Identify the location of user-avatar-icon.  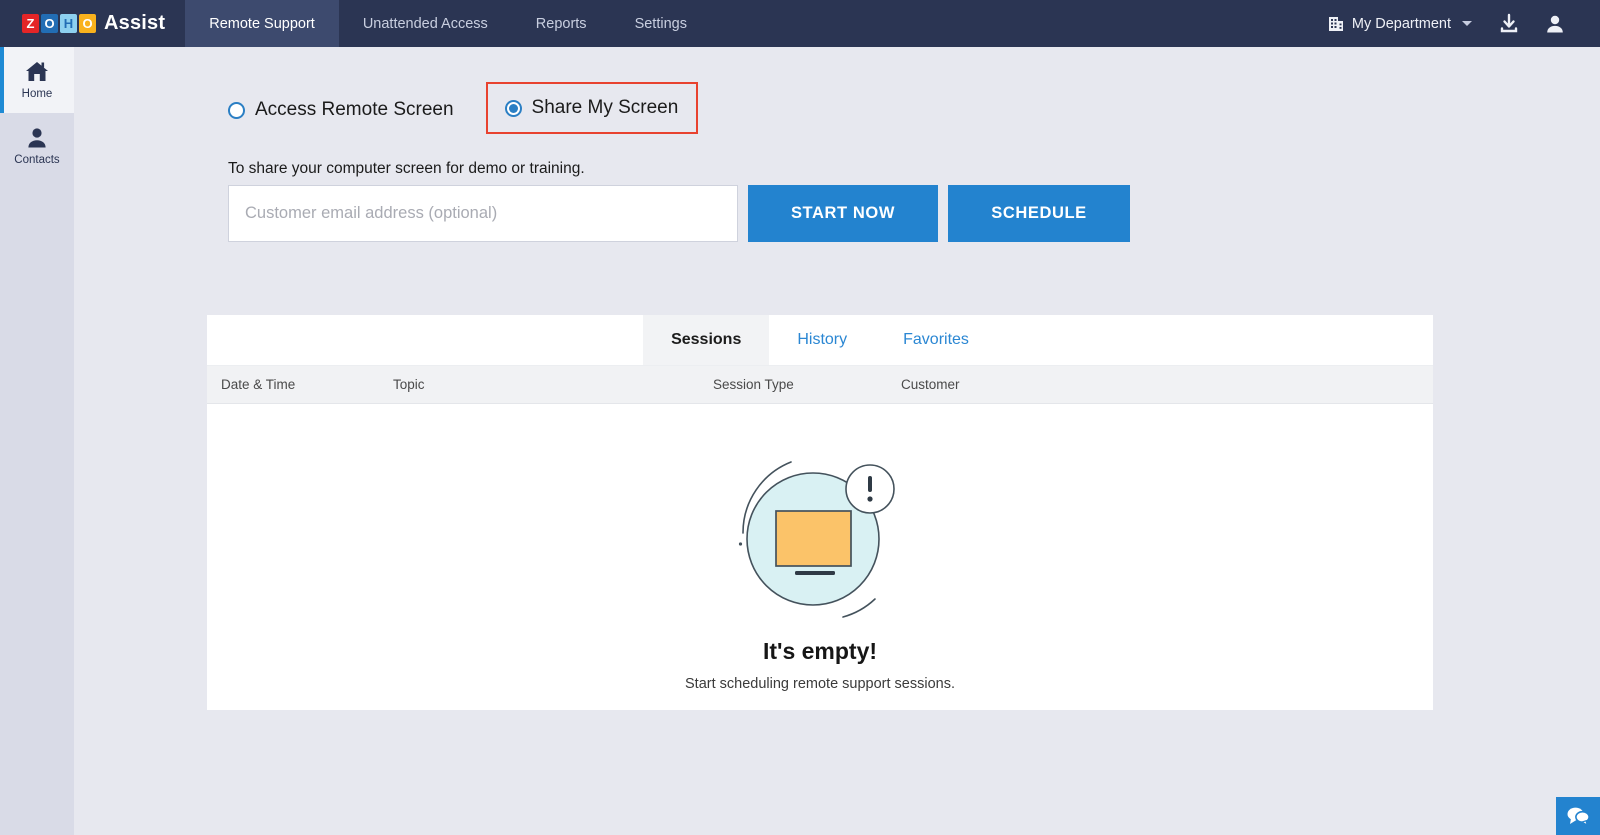
(1555, 23).